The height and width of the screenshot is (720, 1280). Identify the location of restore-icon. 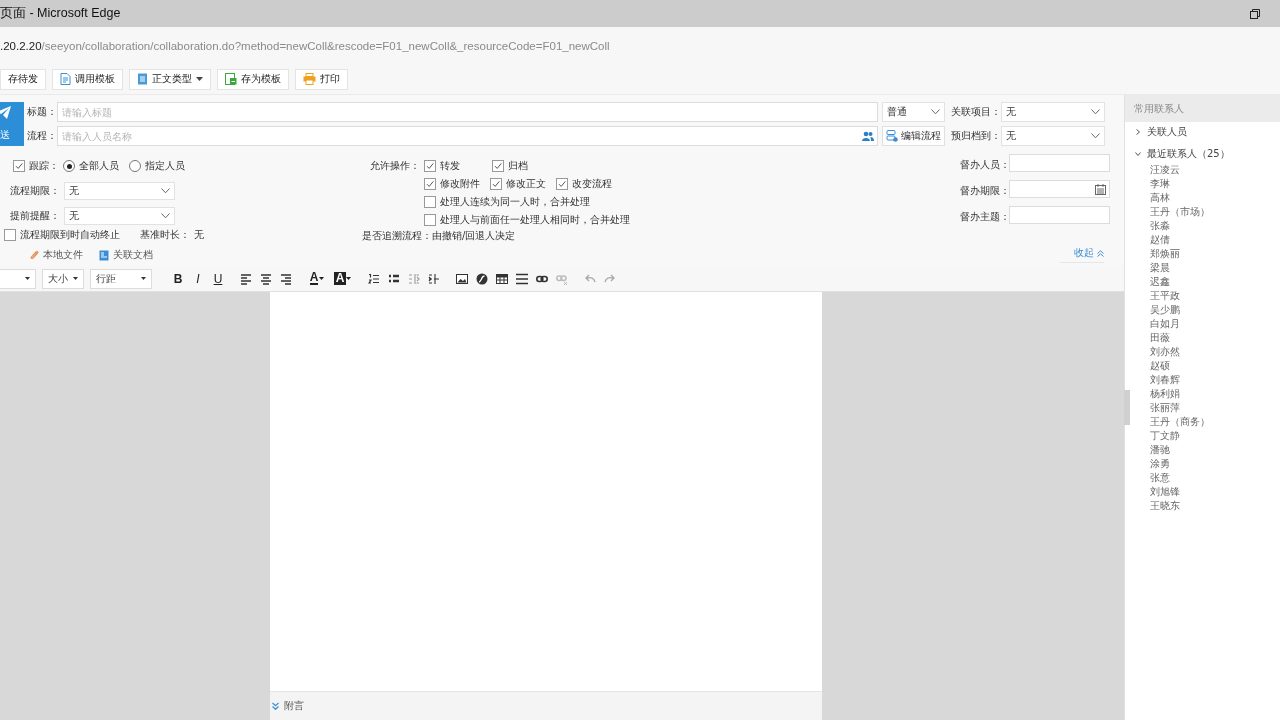
(1255, 13).